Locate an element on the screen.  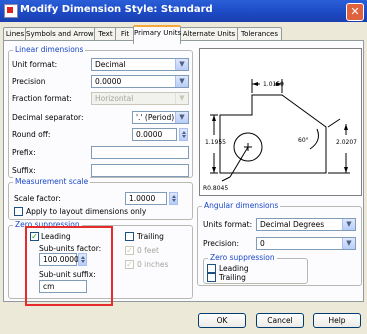
window-title: Modify Dimension Style: Standard is located at coordinates (116, 9).